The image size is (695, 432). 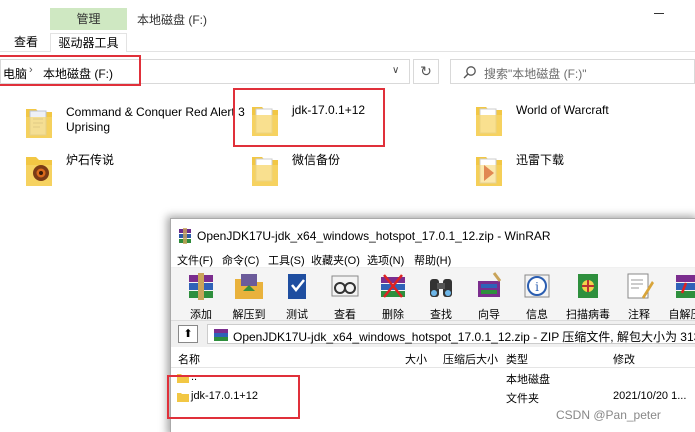 What do you see at coordinates (240, 260) in the screenshot?
I see `menu-command: 命令(C)` at bounding box center [240, 260].